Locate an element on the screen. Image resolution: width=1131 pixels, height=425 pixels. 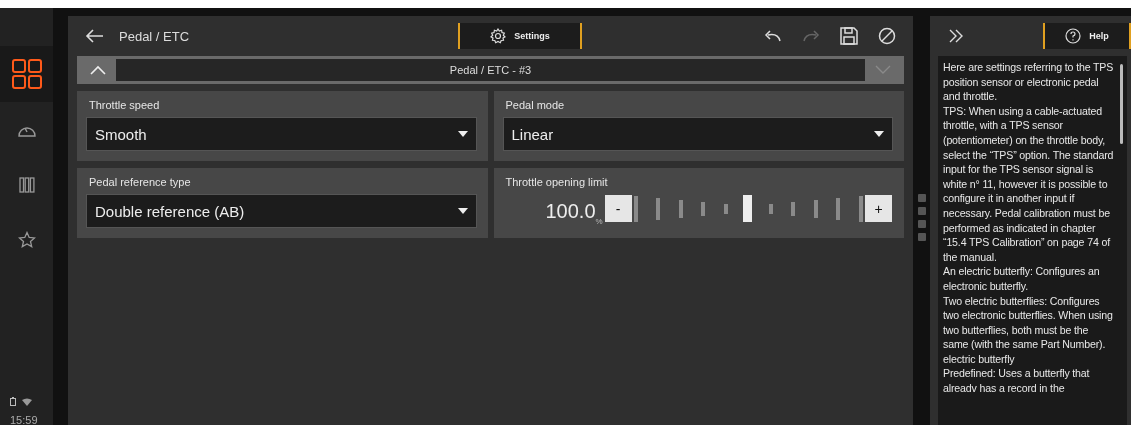
chevron-icon is located at coordinates (98, 70).